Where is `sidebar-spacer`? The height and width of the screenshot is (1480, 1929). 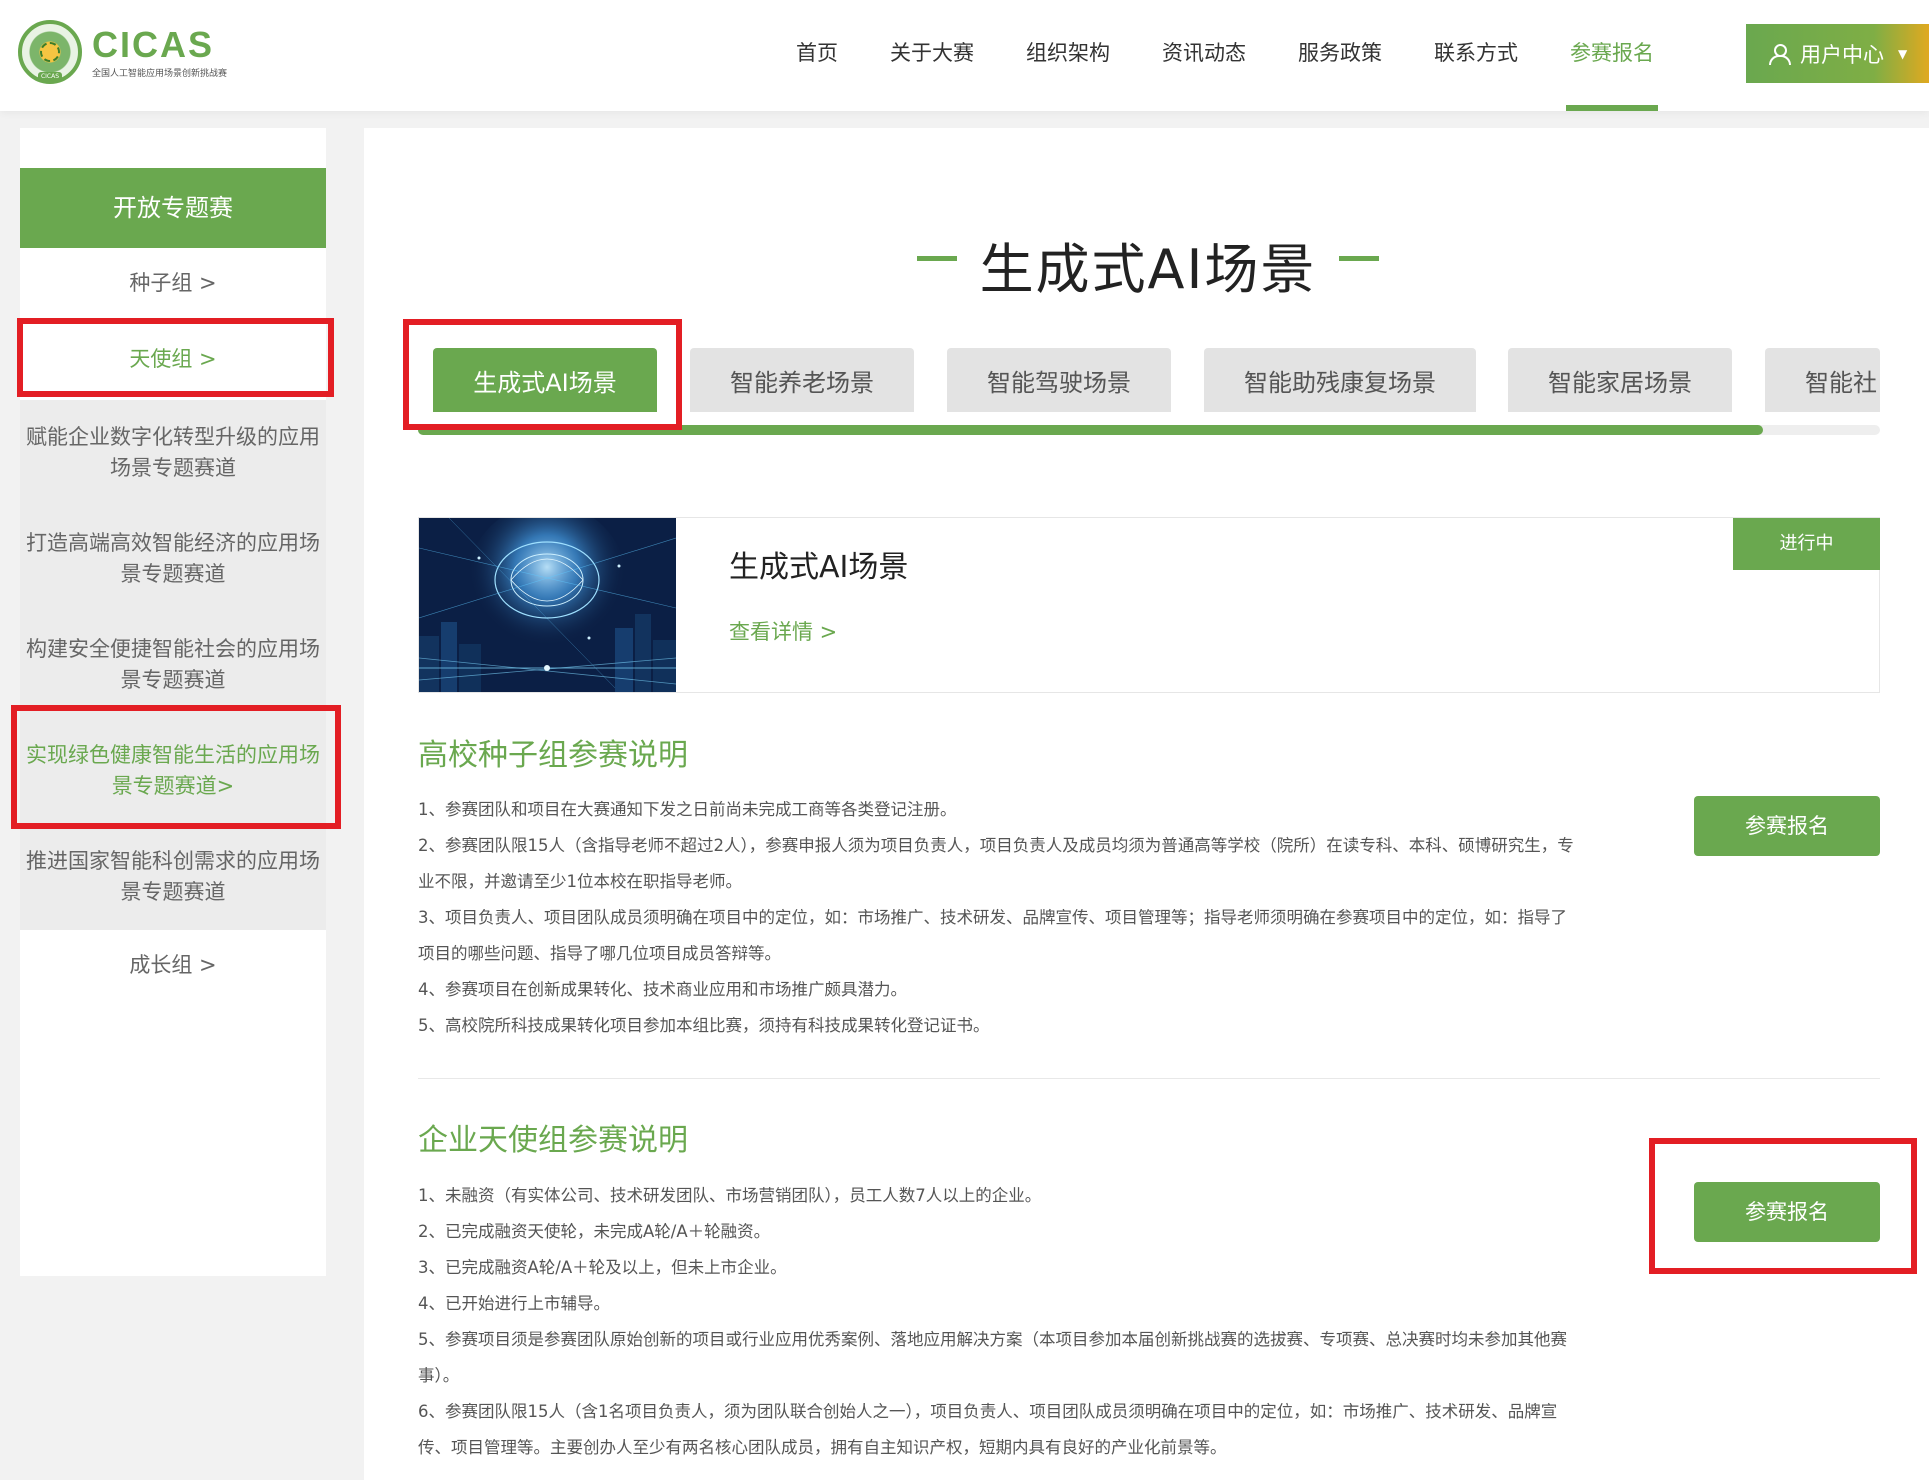
sidebar-spacer is located at coordinates (173, 1138).